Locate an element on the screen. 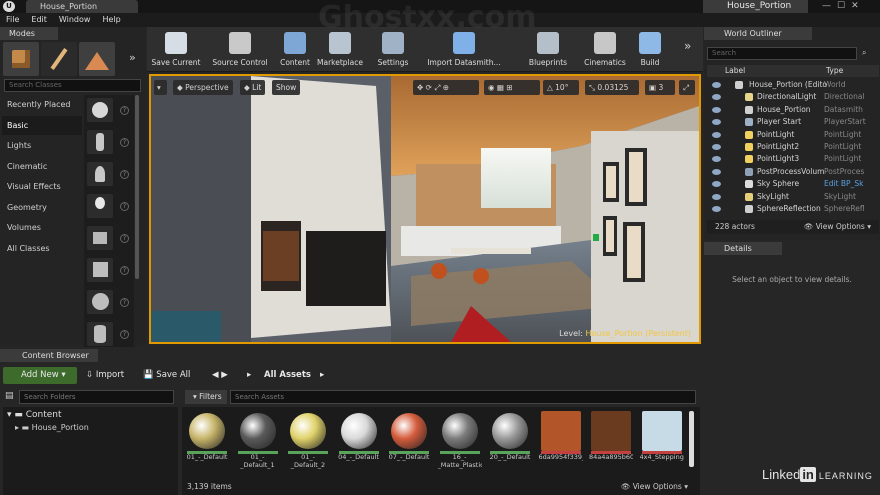 Image resolution: width=880 pixels, height=495 pixels. outliner-row: SkyLight SkyLight is located at coordinates (793, 197).